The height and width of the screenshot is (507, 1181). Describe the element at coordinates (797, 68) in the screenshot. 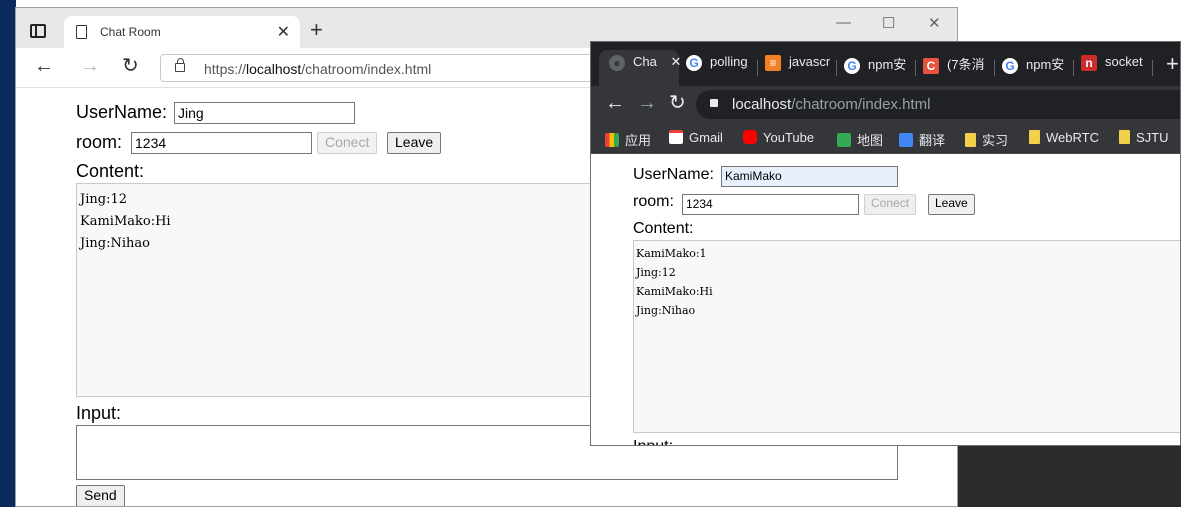

I see `tab-javascript: ≡ javascr` at that location.